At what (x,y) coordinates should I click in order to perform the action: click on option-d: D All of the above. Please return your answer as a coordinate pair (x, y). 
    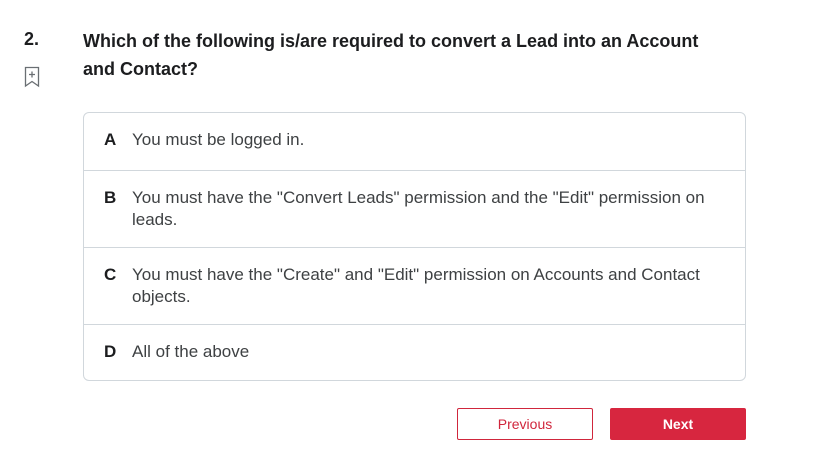
    Looking at the image, I should click on (414, 352).